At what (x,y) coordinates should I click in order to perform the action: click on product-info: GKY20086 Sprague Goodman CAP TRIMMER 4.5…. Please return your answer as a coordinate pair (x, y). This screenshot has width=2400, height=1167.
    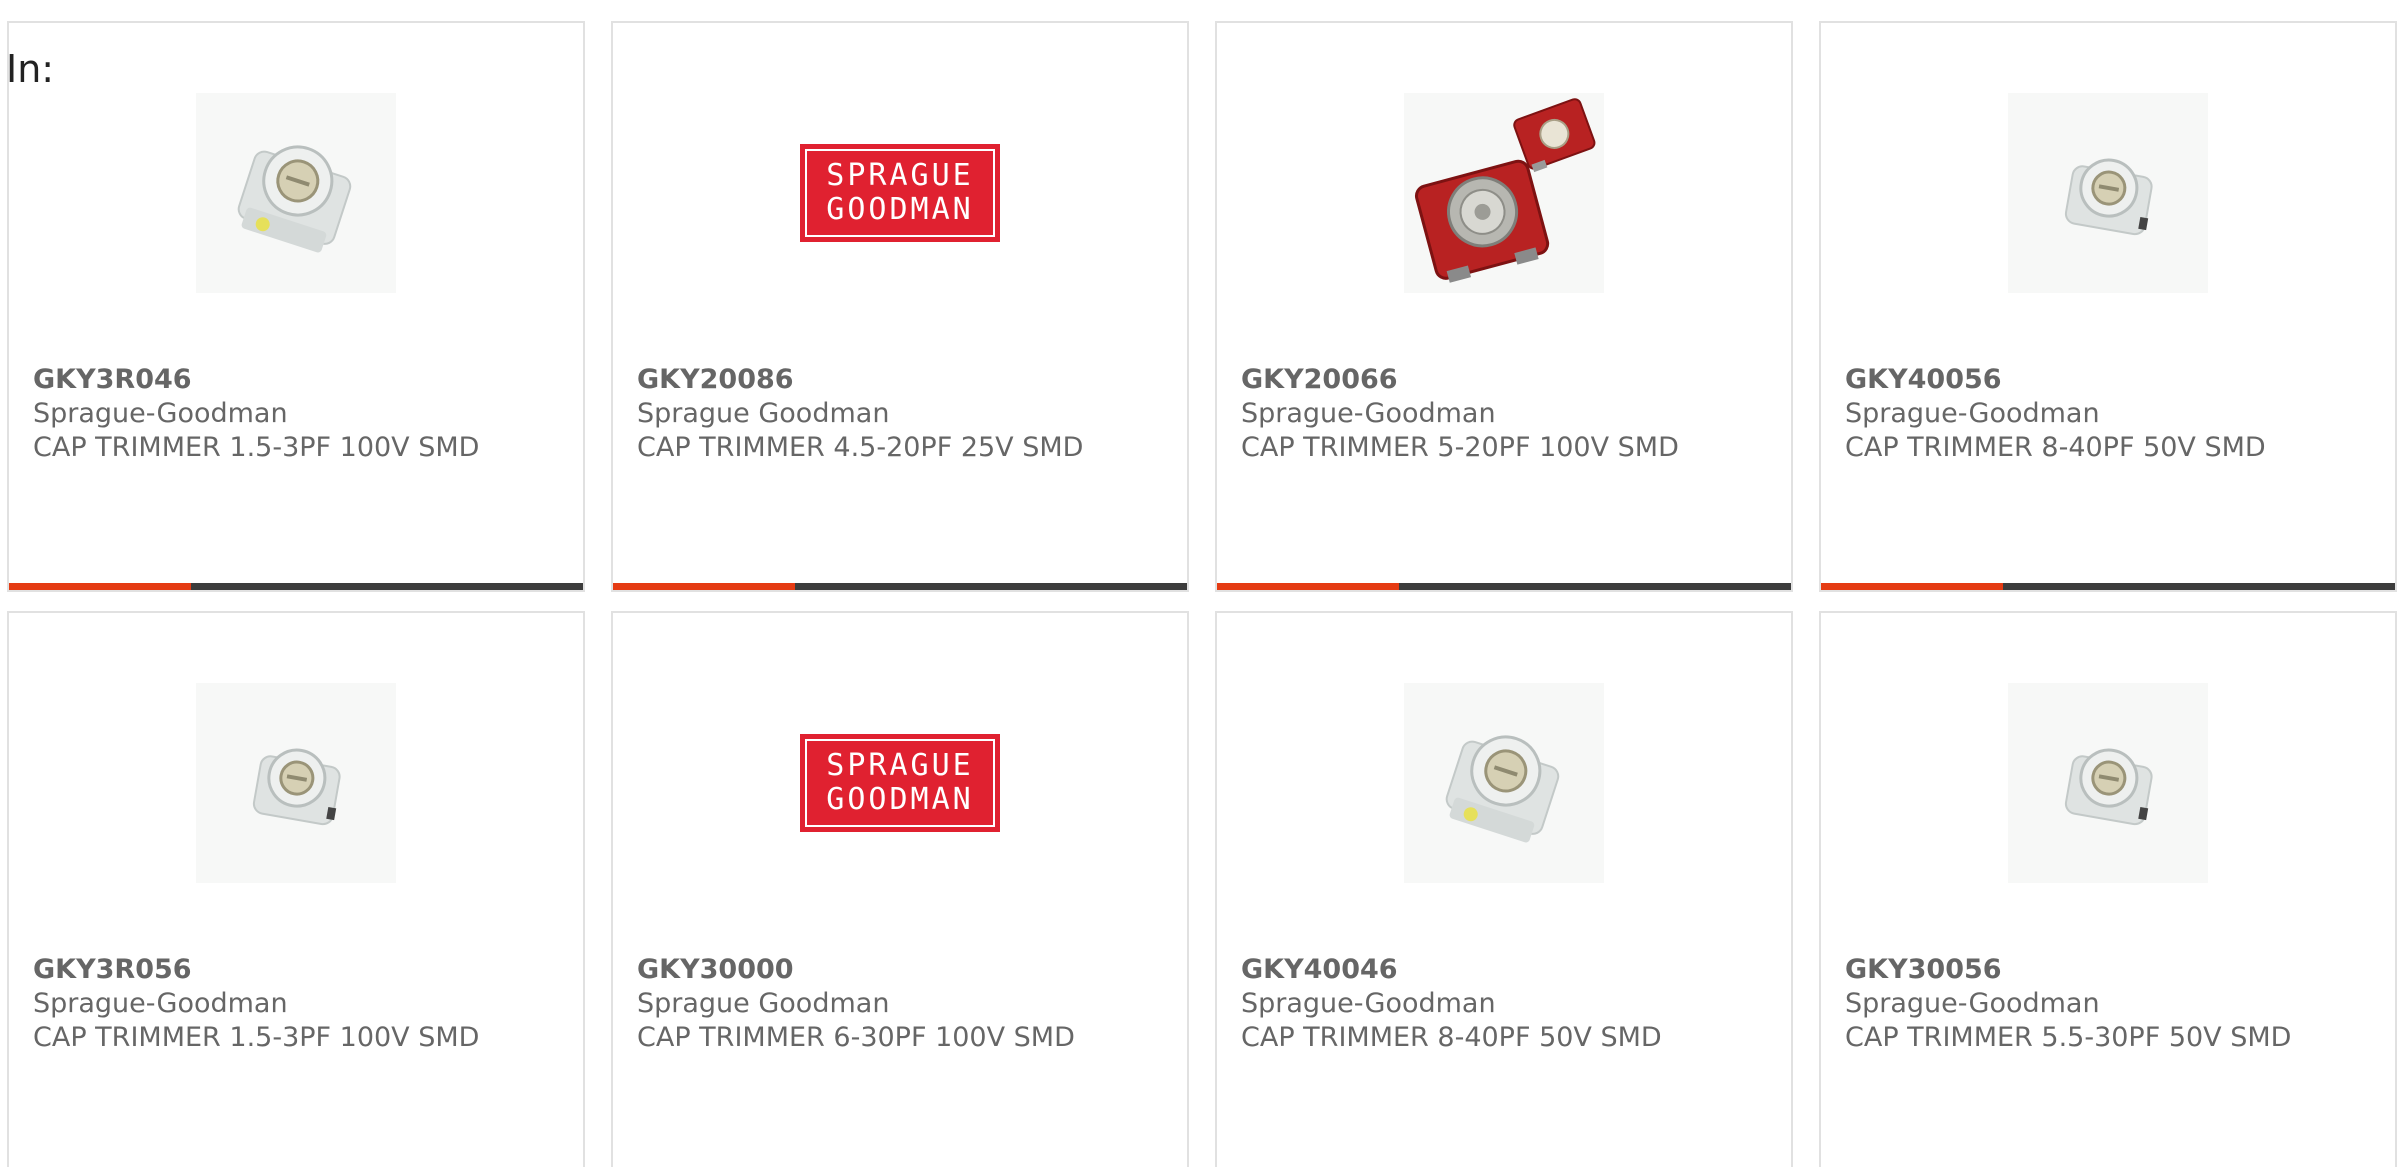
    Looking at the image, I should click on (907, 414).